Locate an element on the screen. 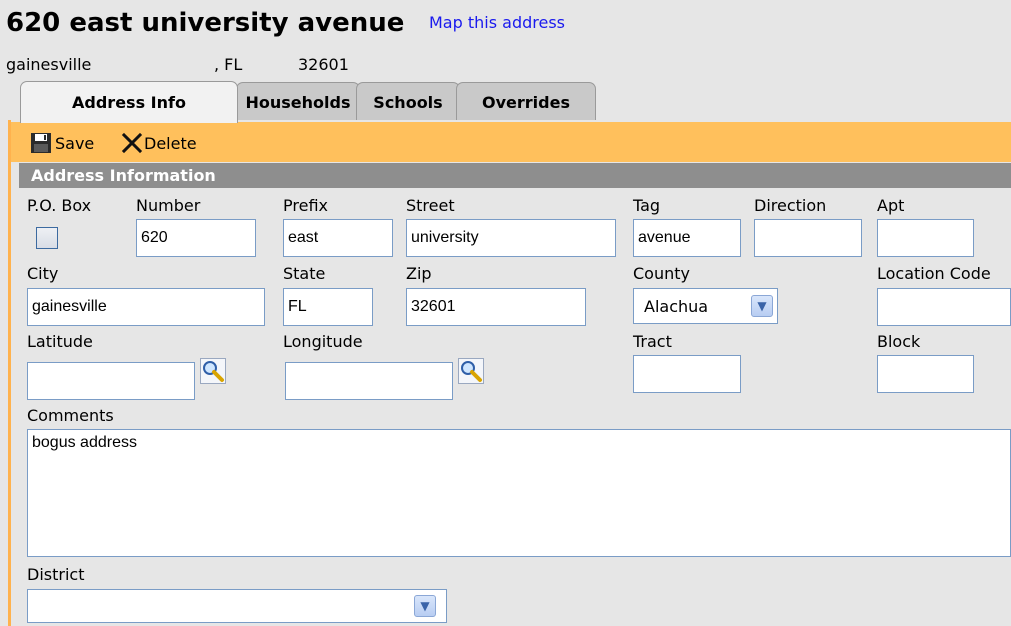 The image size is (1011, 626). tag-input is located at coordinates (687, 238).